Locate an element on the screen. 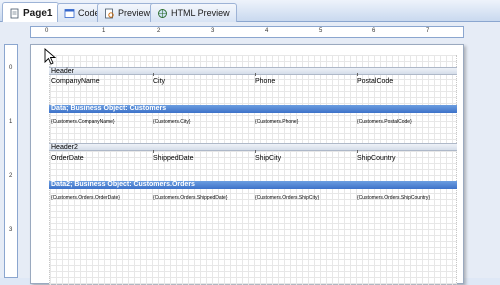 This screenshot has width=500, height=285. tab-html-preview: HTML Preview is located at coordinates (193, 12).